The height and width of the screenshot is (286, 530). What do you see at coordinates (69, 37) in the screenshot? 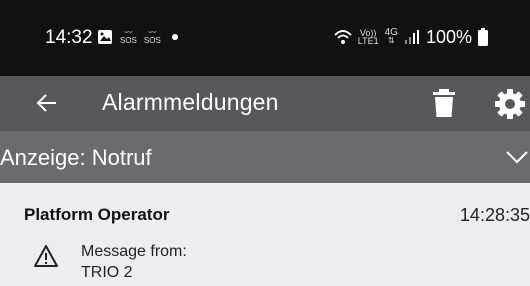
I see `status-time: 14:32` at bounding box center [69, 37].